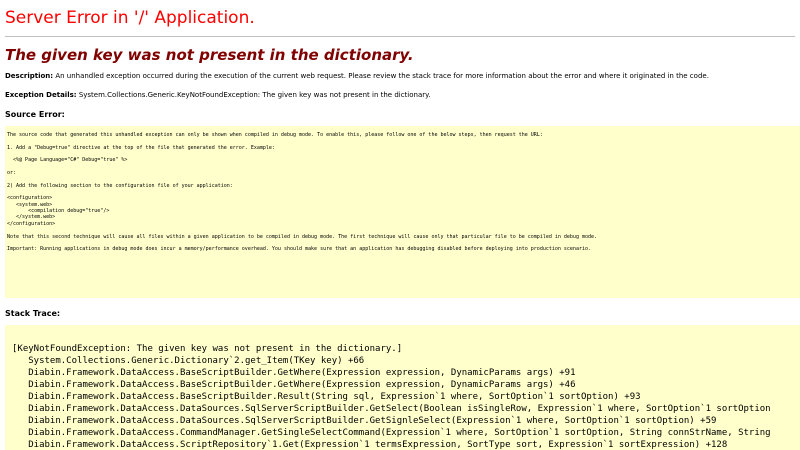 Image resolution: width=800 pixels, height=450 pixels. I want to click on source-error-line: <system.web>, so click(30, 204).